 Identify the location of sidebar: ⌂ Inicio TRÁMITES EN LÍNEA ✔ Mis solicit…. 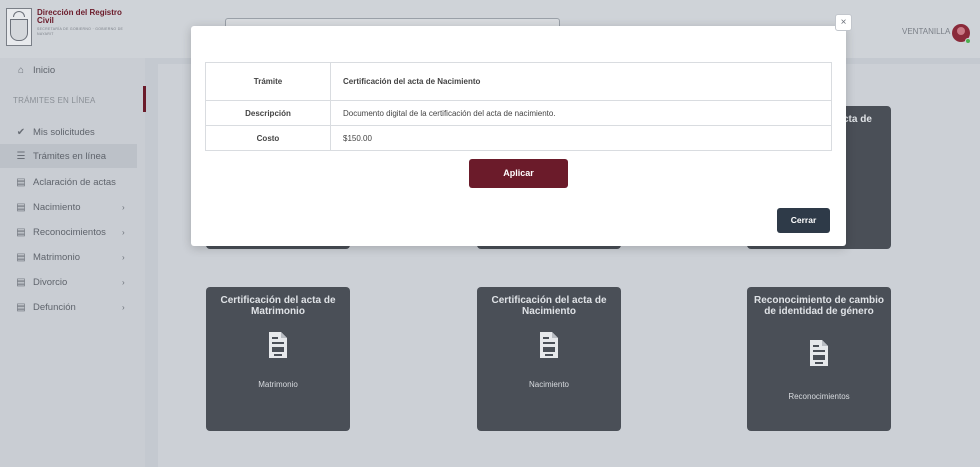
(72, 262).